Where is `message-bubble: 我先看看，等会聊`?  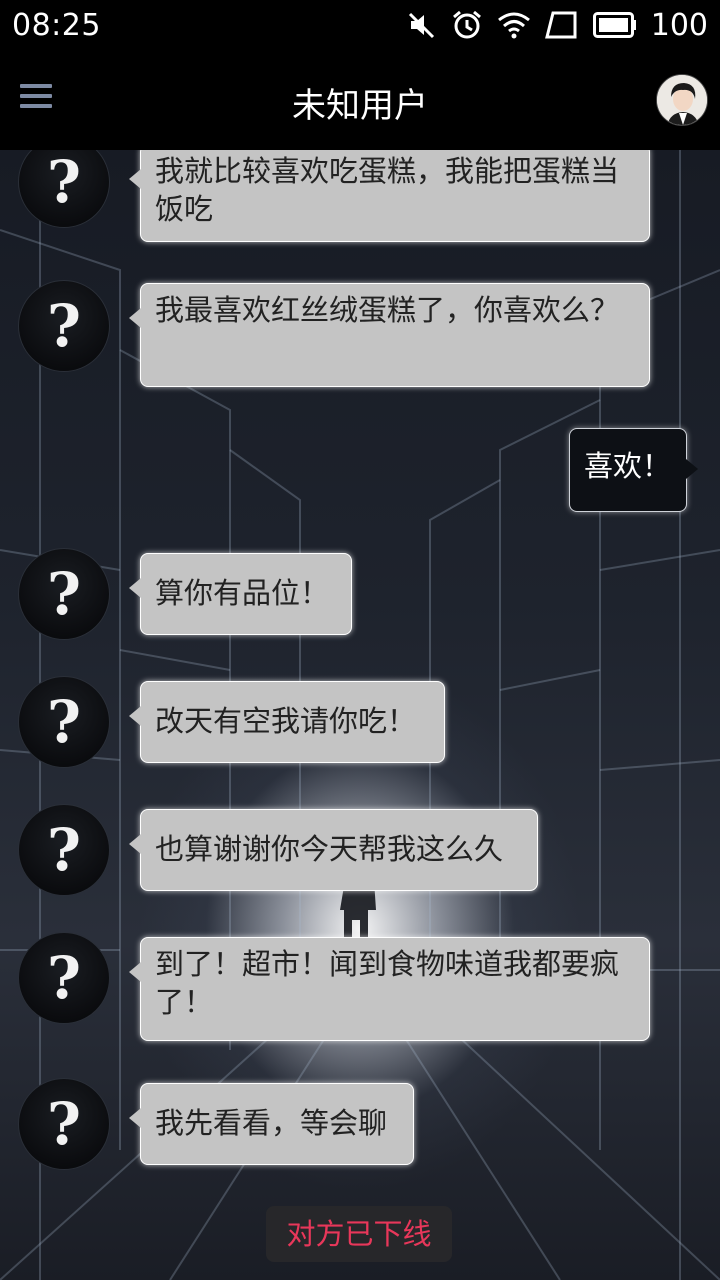
message-bubble: 我先看看，等会聊 is located at coordinates (271, 1124).